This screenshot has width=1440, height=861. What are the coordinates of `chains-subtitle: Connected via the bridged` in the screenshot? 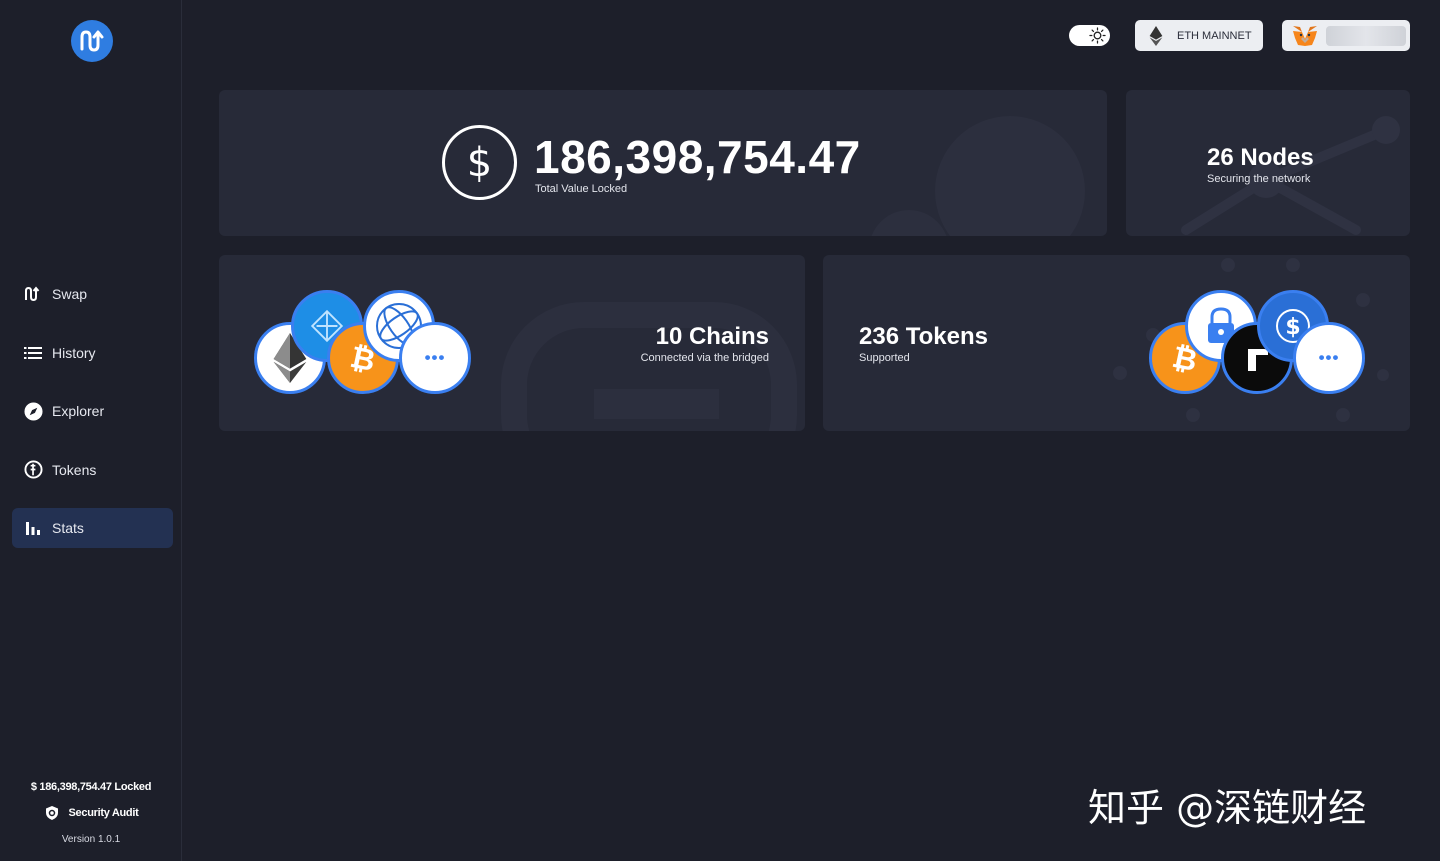 It's located at (704, 358).